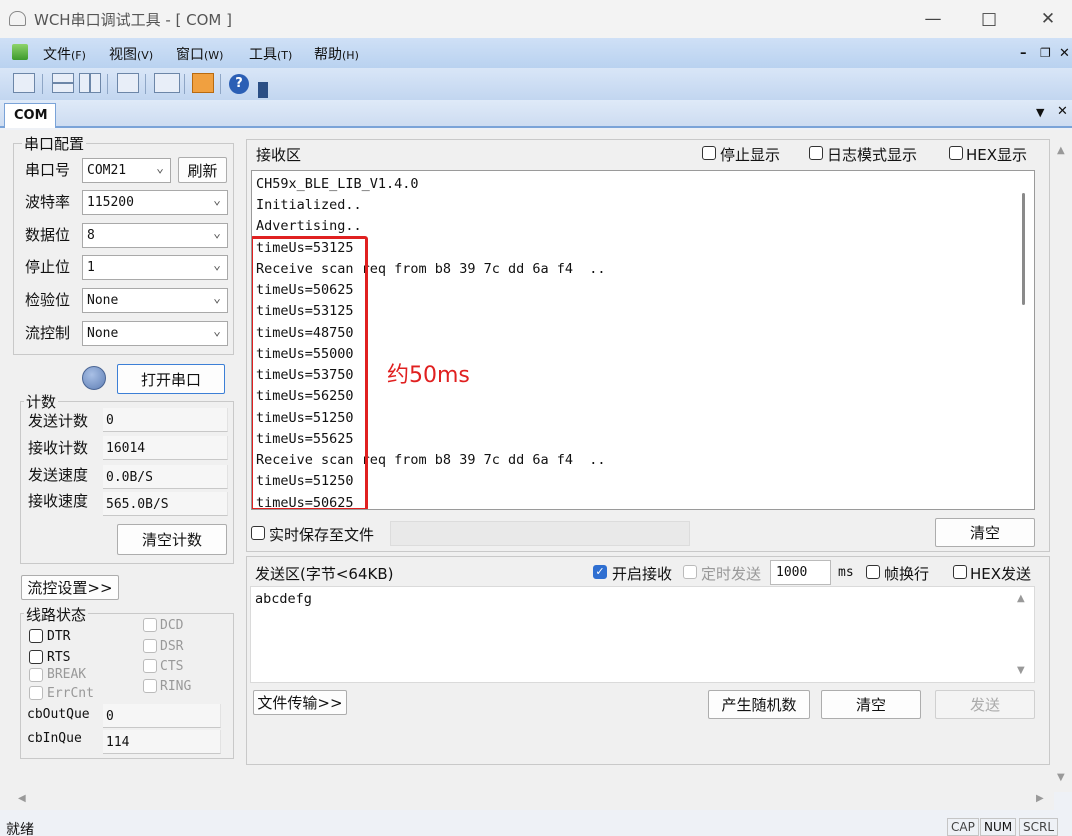 This screenshot has height=836, width=1072. Describe the element at coordinates (70, 587) in the screenshot. I see `flow-settings-button: 流控设置>>` at that location.